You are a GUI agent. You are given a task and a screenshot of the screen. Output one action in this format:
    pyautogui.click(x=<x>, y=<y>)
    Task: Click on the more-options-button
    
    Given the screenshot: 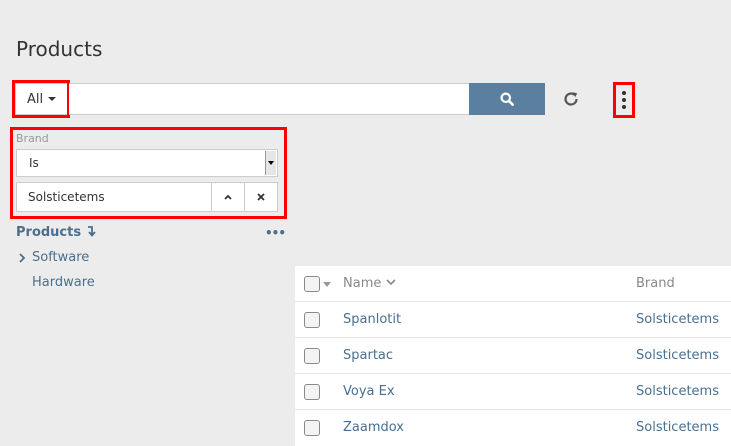 What is the action you would take?
    pyautogui.click(x=624, y=100)
    